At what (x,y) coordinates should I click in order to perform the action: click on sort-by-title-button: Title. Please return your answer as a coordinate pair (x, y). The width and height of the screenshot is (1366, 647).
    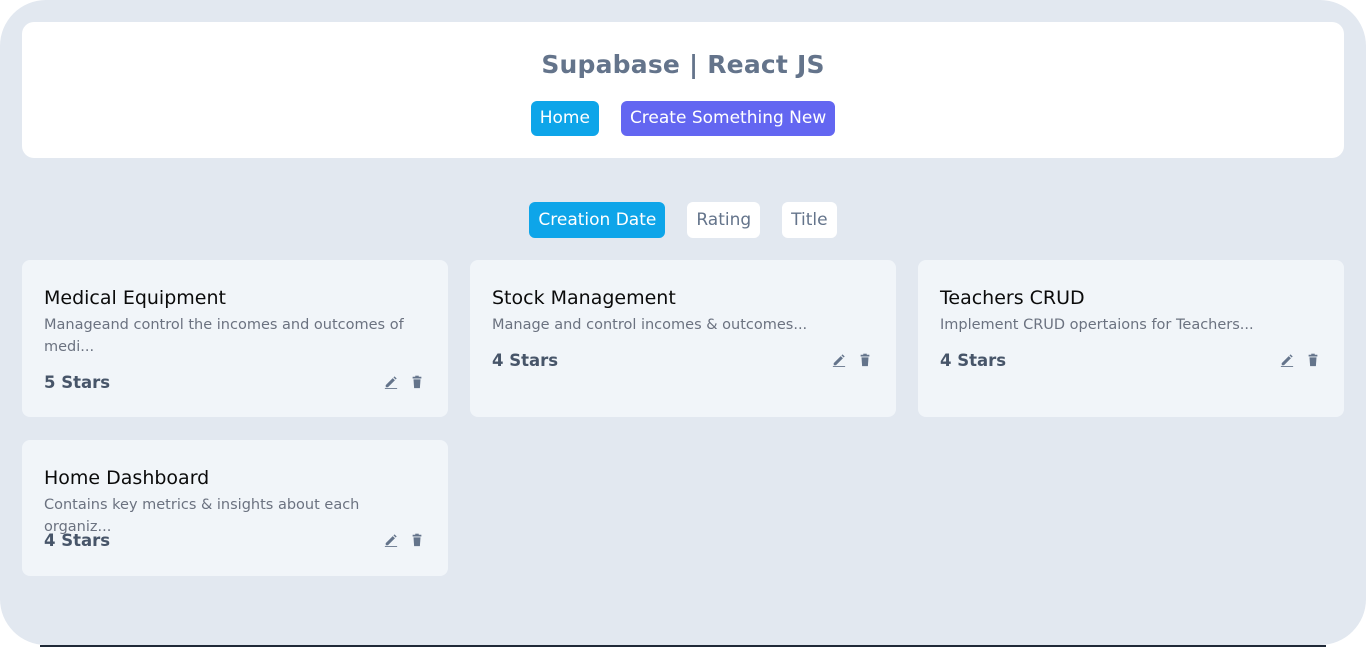
    Looking at the image, I should click on (809, 220).